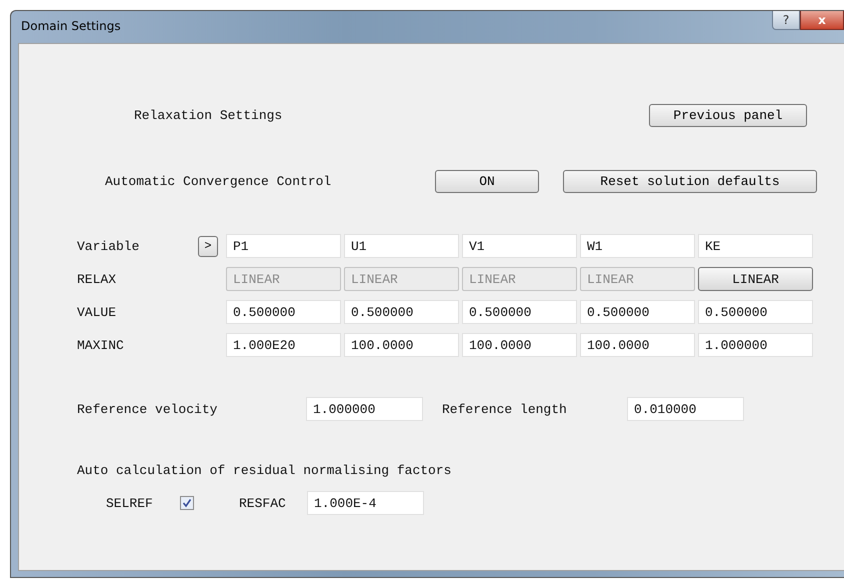 This screenshot has width=844, height=581. Describe the element at coordinates (283, 246) in the screenshot. I see `variable-field: P1` at that location.